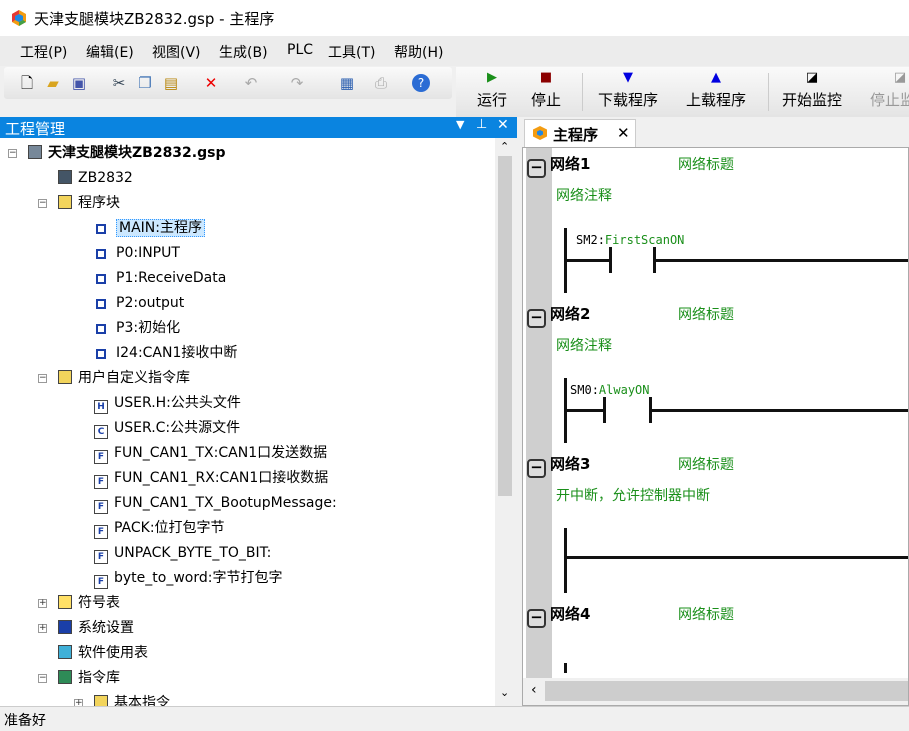 The height and width of the screenshot is (731, 909). I want to click on tree-item-label: P3:初始化, so click(148, 328).